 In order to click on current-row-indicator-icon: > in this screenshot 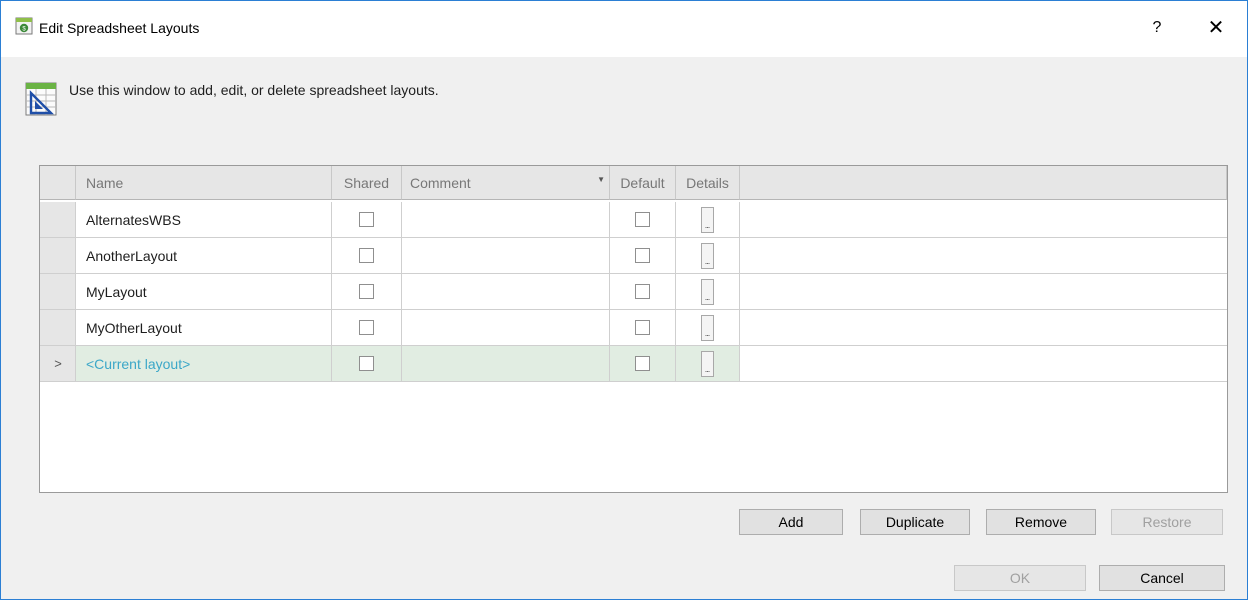, I will do `click(58, 363)`.